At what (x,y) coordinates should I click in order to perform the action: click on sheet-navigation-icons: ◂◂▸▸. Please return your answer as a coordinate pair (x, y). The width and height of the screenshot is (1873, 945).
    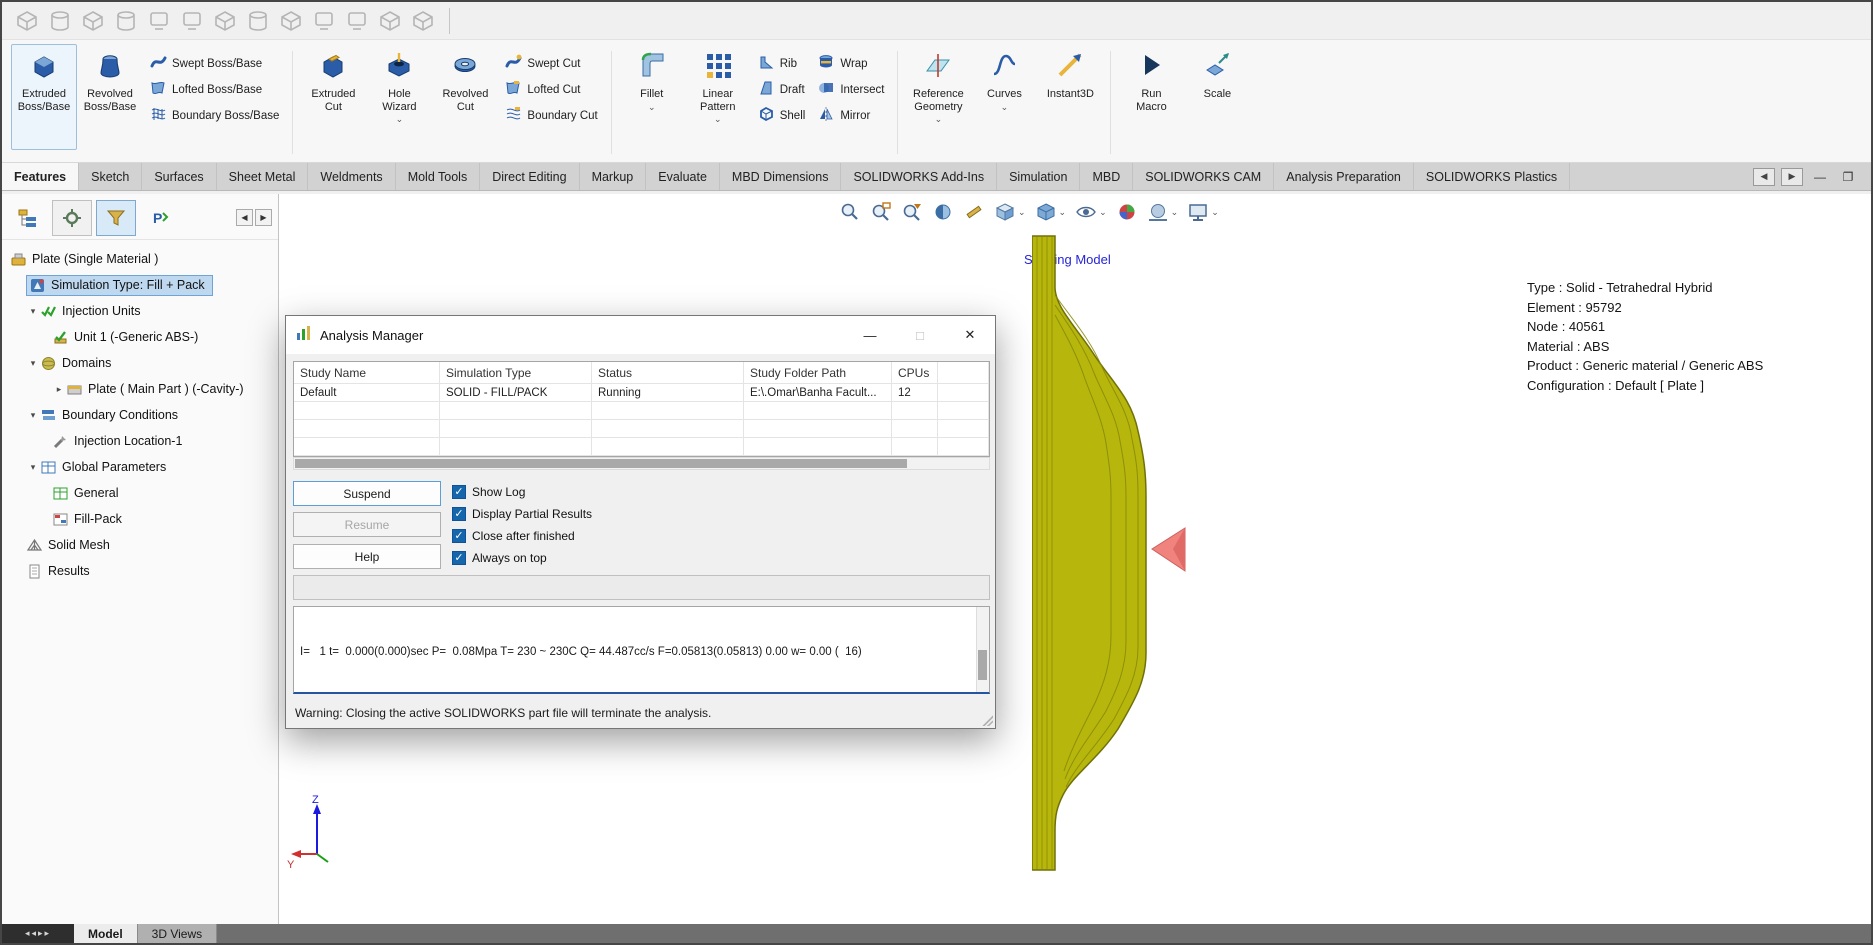
    Looking at the image, I should click on (38, 933).